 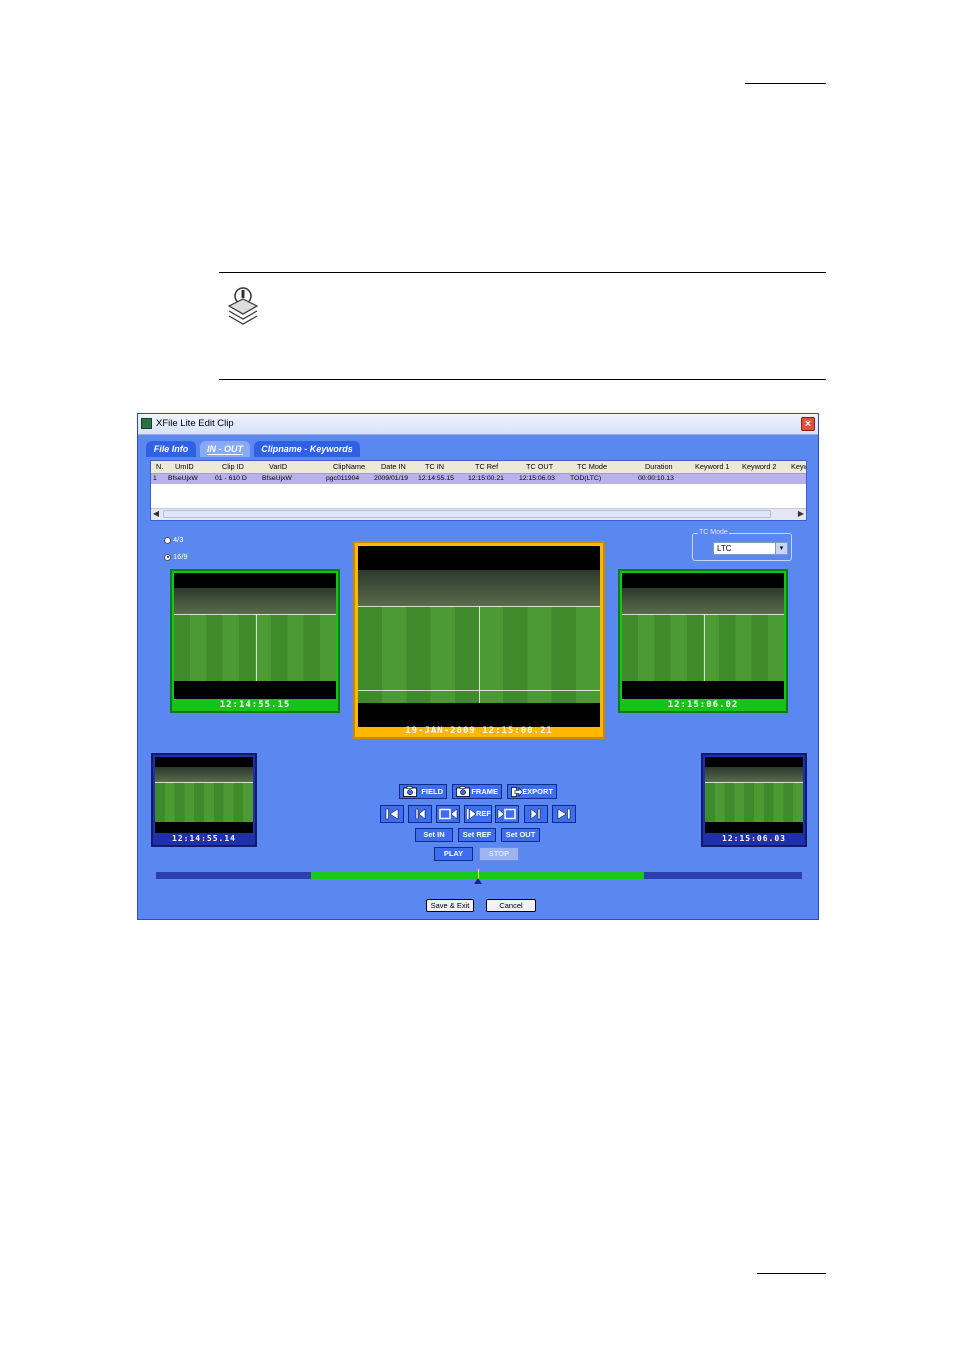 What do you see at coordinates (155, 478) in the screenshot?
I see `cell: 1` at bounding box center [155, 478].